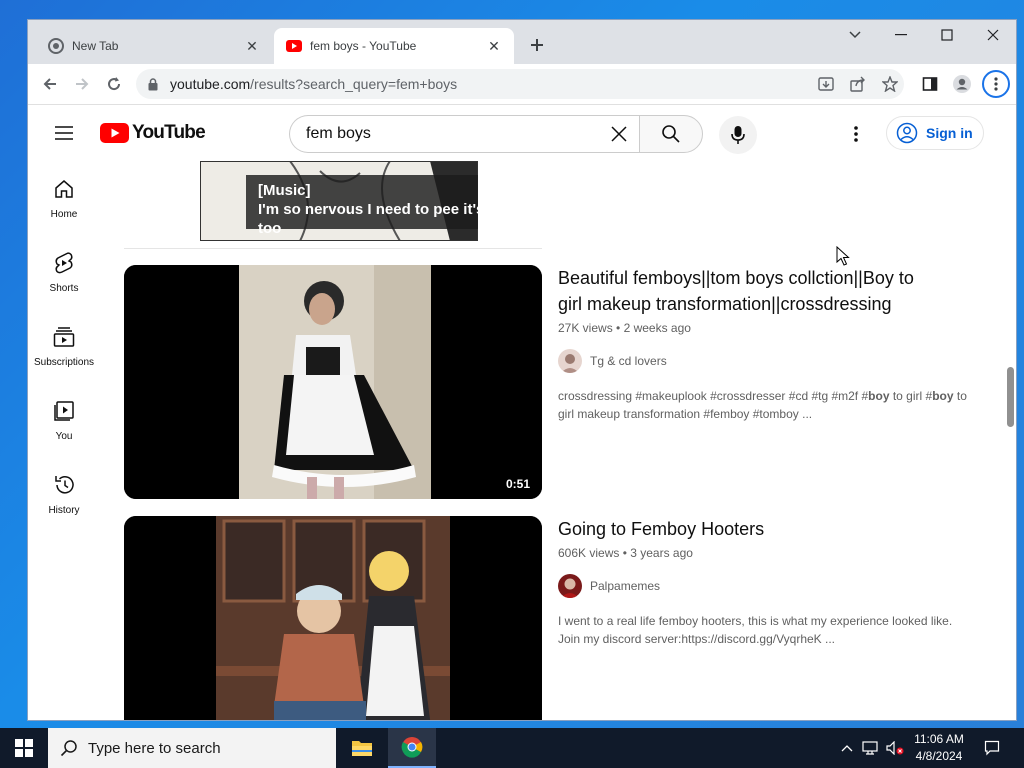 The image size is (1024, 768). What do you see at coordinates (333, 382) in the screenshot?
I see `video-thumbnail: 0:51` at bounding box center [333, 382].